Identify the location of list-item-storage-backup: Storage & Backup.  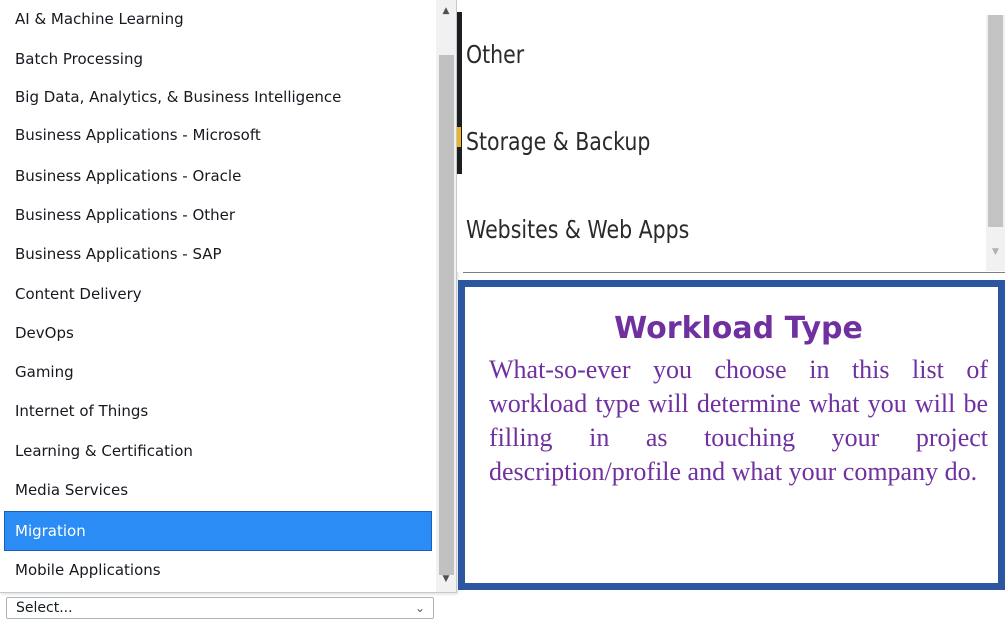
(558, 141).